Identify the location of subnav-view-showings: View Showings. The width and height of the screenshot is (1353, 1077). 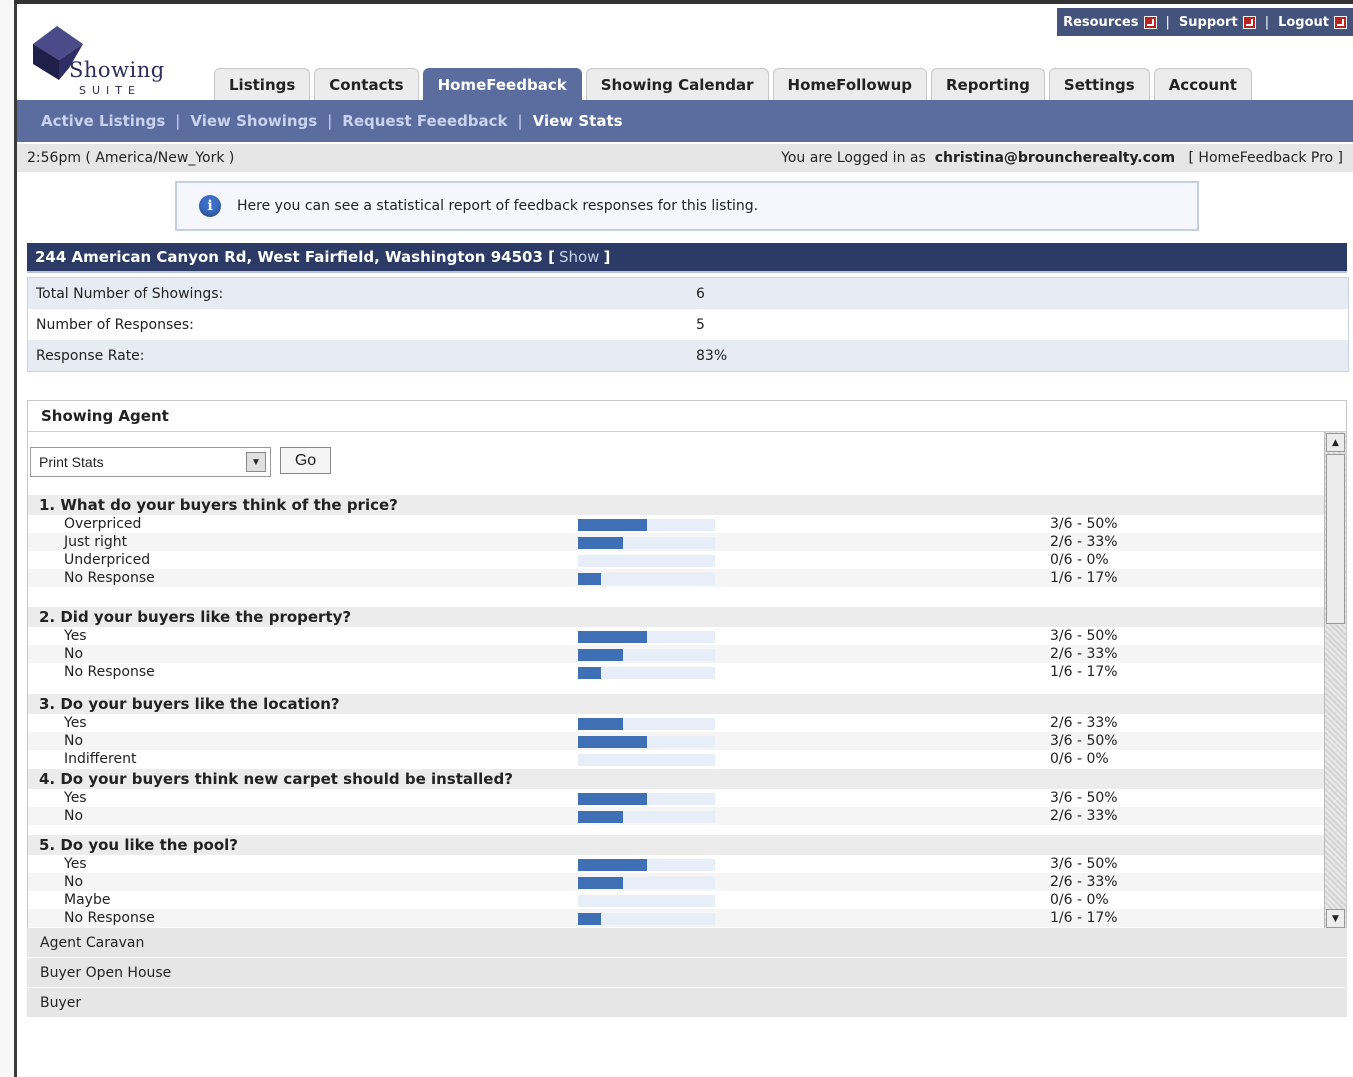
(253, 121).